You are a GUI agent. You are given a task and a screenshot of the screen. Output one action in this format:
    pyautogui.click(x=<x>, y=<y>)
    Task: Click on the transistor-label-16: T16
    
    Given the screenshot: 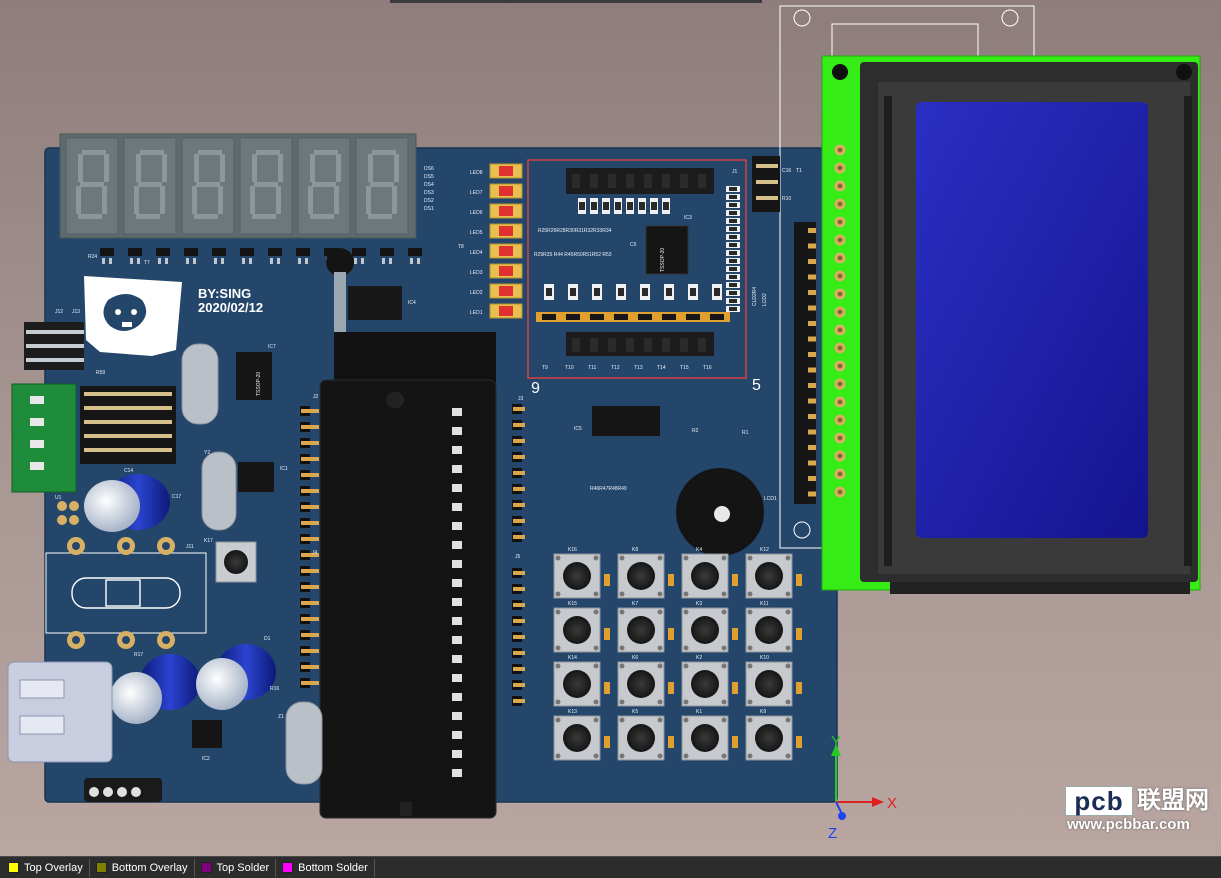 What is the action you would take?
    pyautogui.click(x=707, y=368)
    